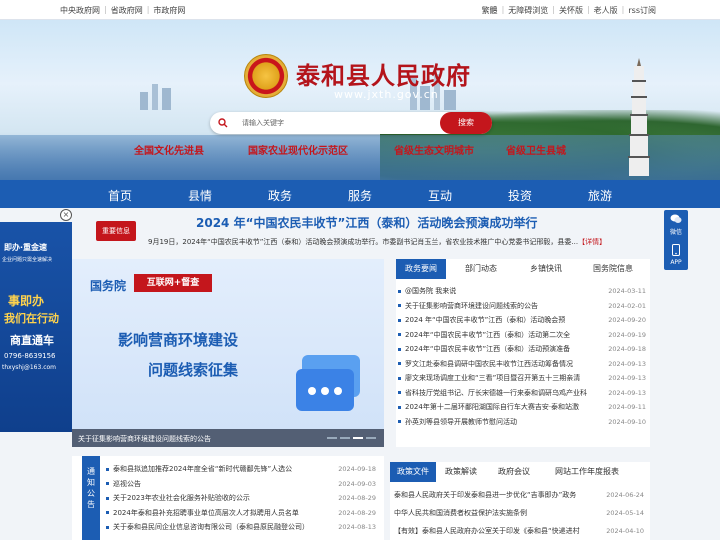  What do you see at coordinates (116, 231) in the screenshot?
I see `important-news-badge: 重要信息` at bounding box center [116, 231].